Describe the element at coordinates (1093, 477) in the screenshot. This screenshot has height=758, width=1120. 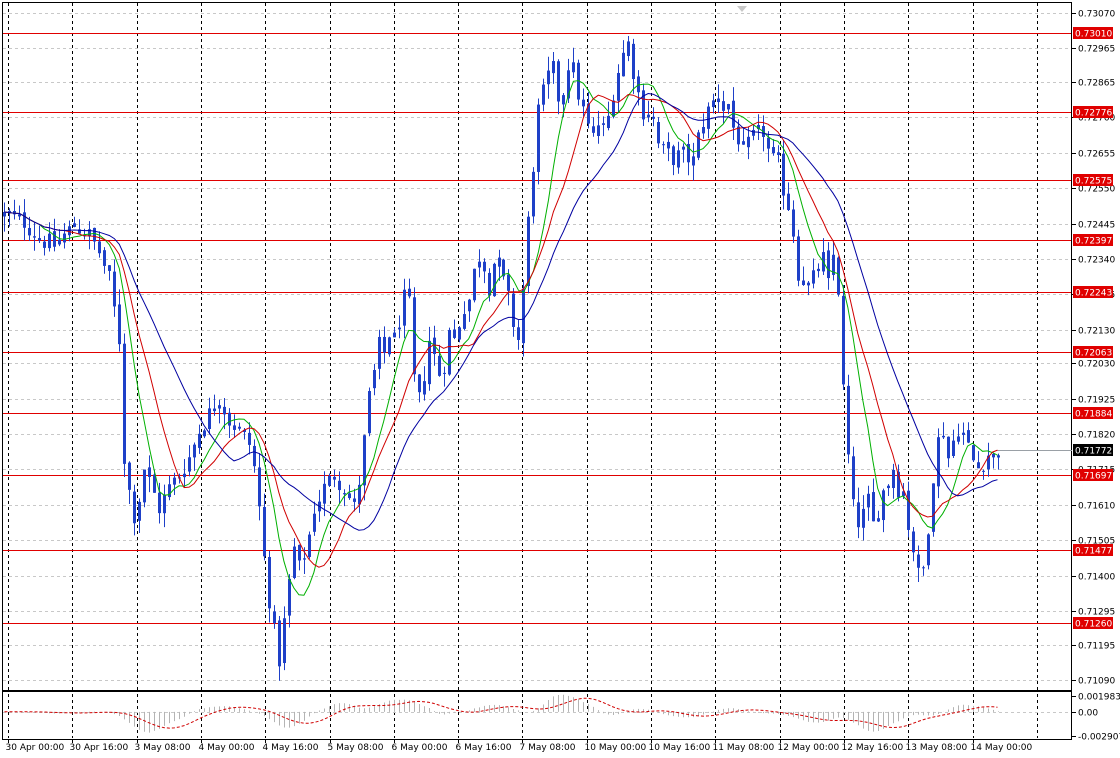
I see `level-price-label: 0.71697` at that location.